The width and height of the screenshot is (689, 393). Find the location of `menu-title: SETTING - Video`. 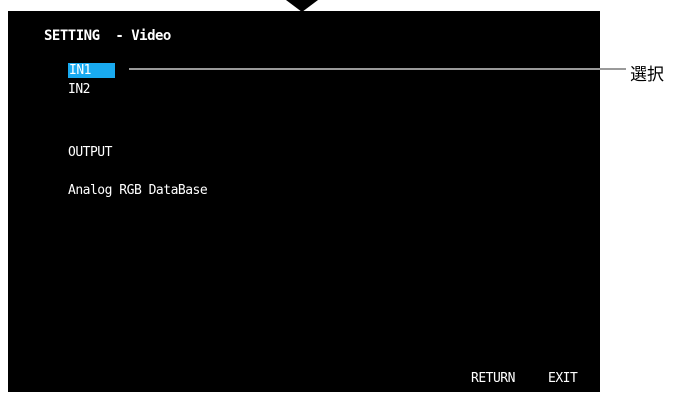

menu-title: SETTING - Video is located at coordinates (107, 36).